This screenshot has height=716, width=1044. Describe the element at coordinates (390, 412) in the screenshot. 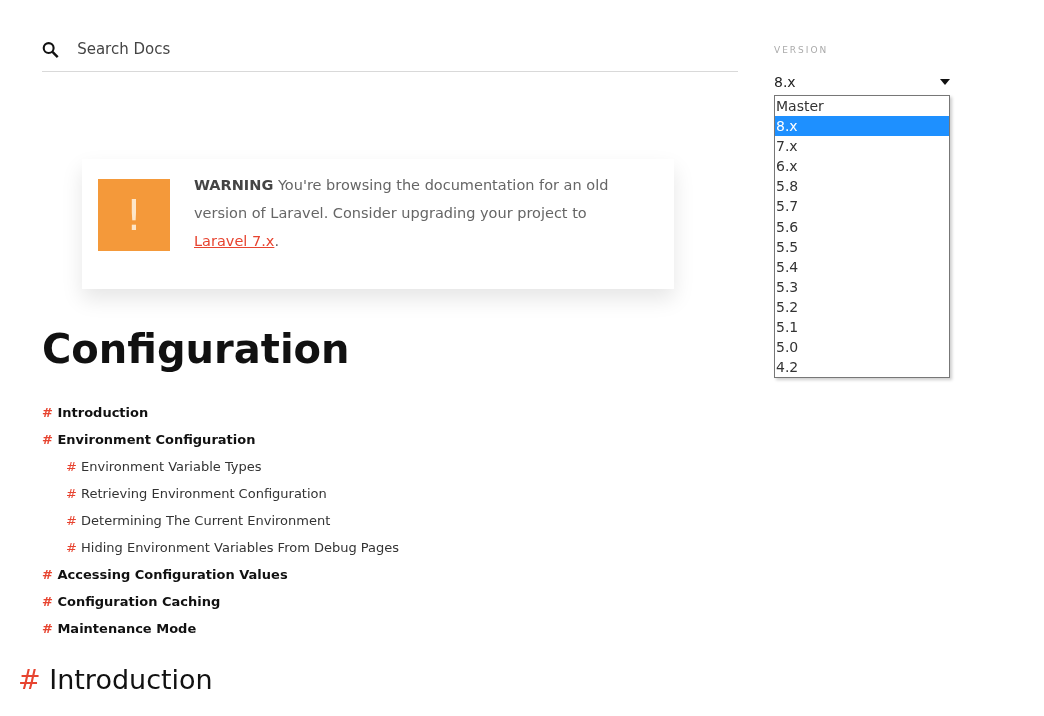

I see `toc-link: # Introduction` at that location.